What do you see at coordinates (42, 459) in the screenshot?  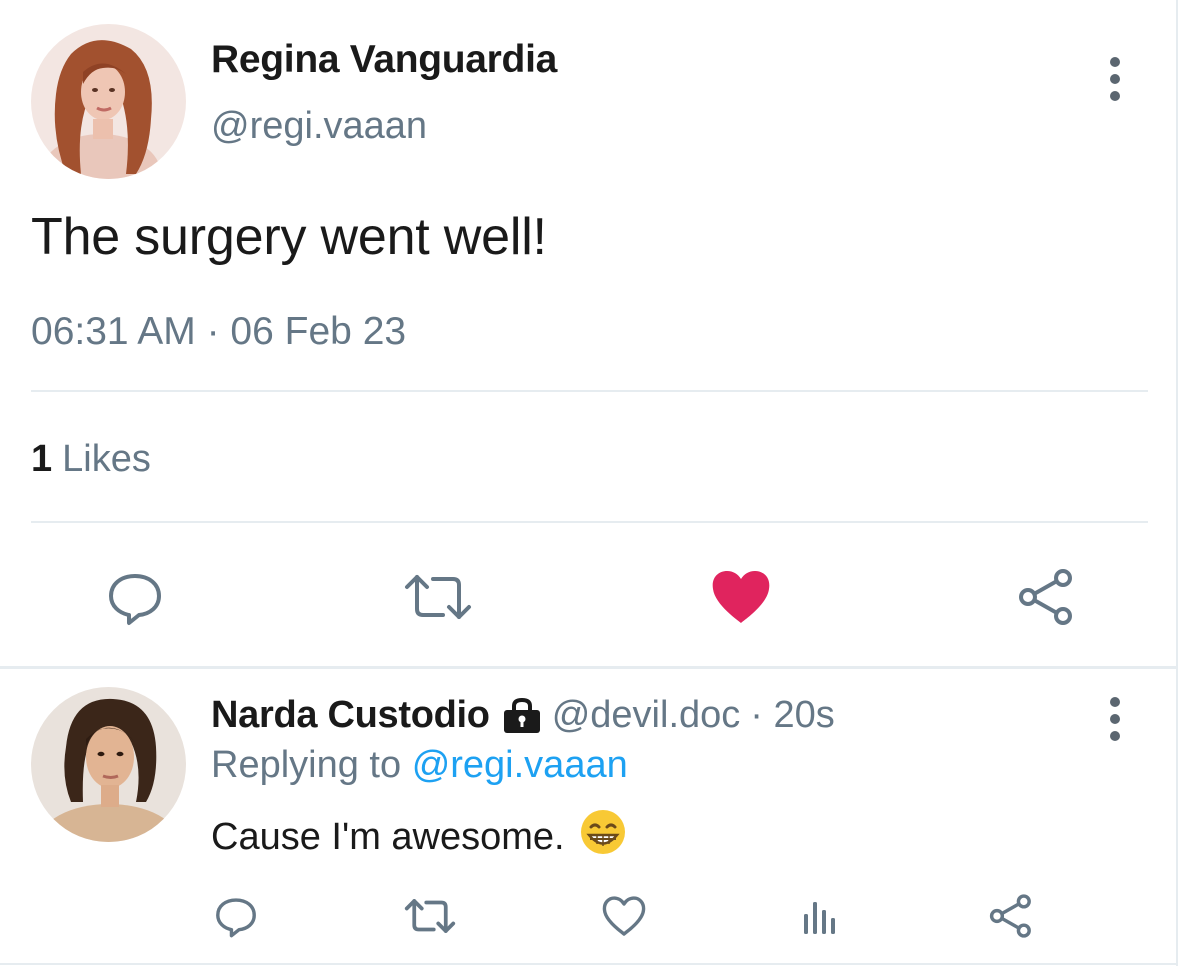 I see `likes-count: 1` at bounding box center [42, 459].